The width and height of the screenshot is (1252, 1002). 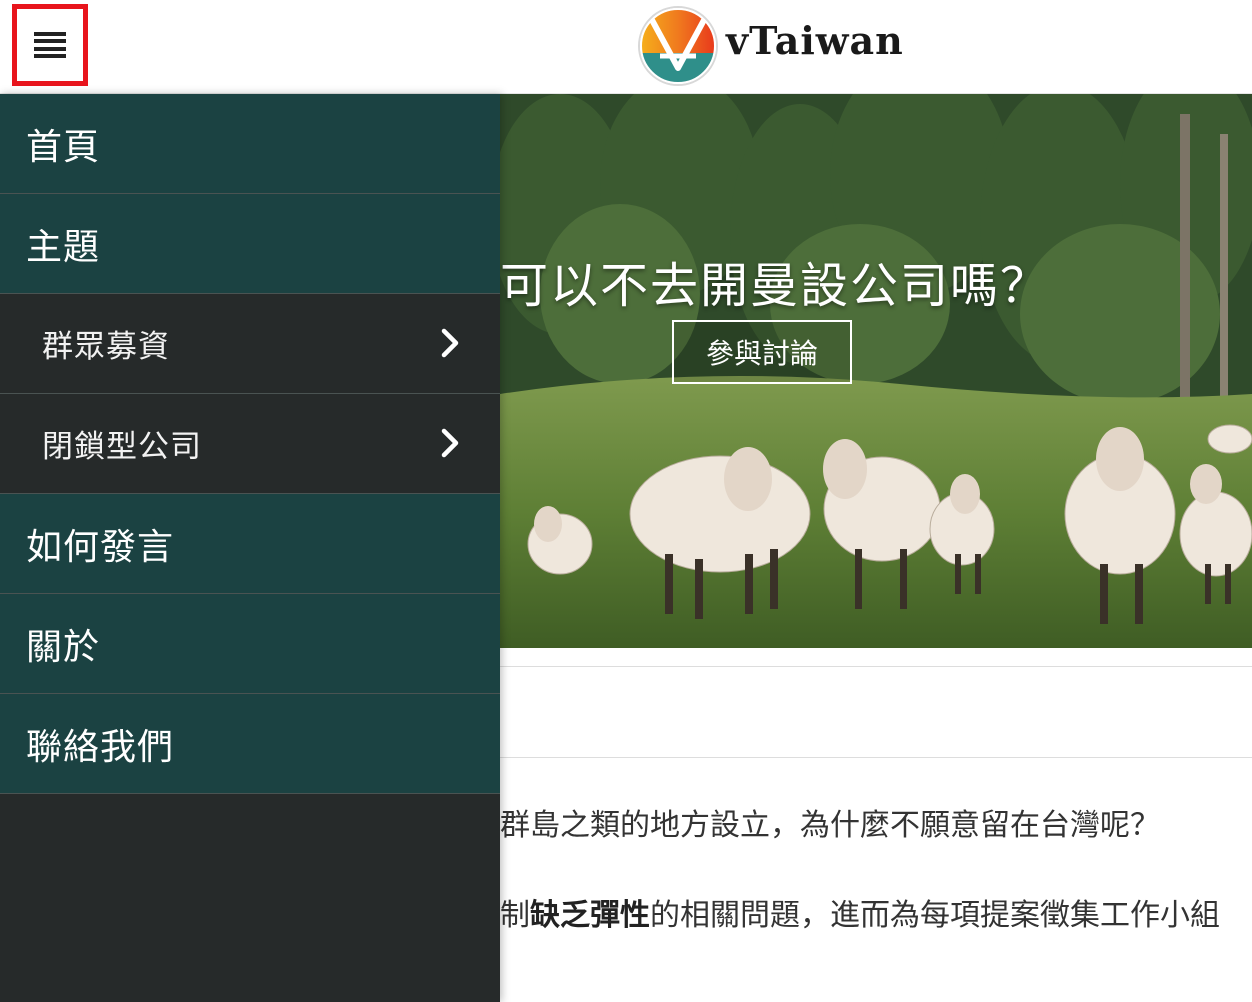 I want to click on paragraph-text: 的相關問題，進而為每項提案徵集工作小組, so click(x=935, y=915).